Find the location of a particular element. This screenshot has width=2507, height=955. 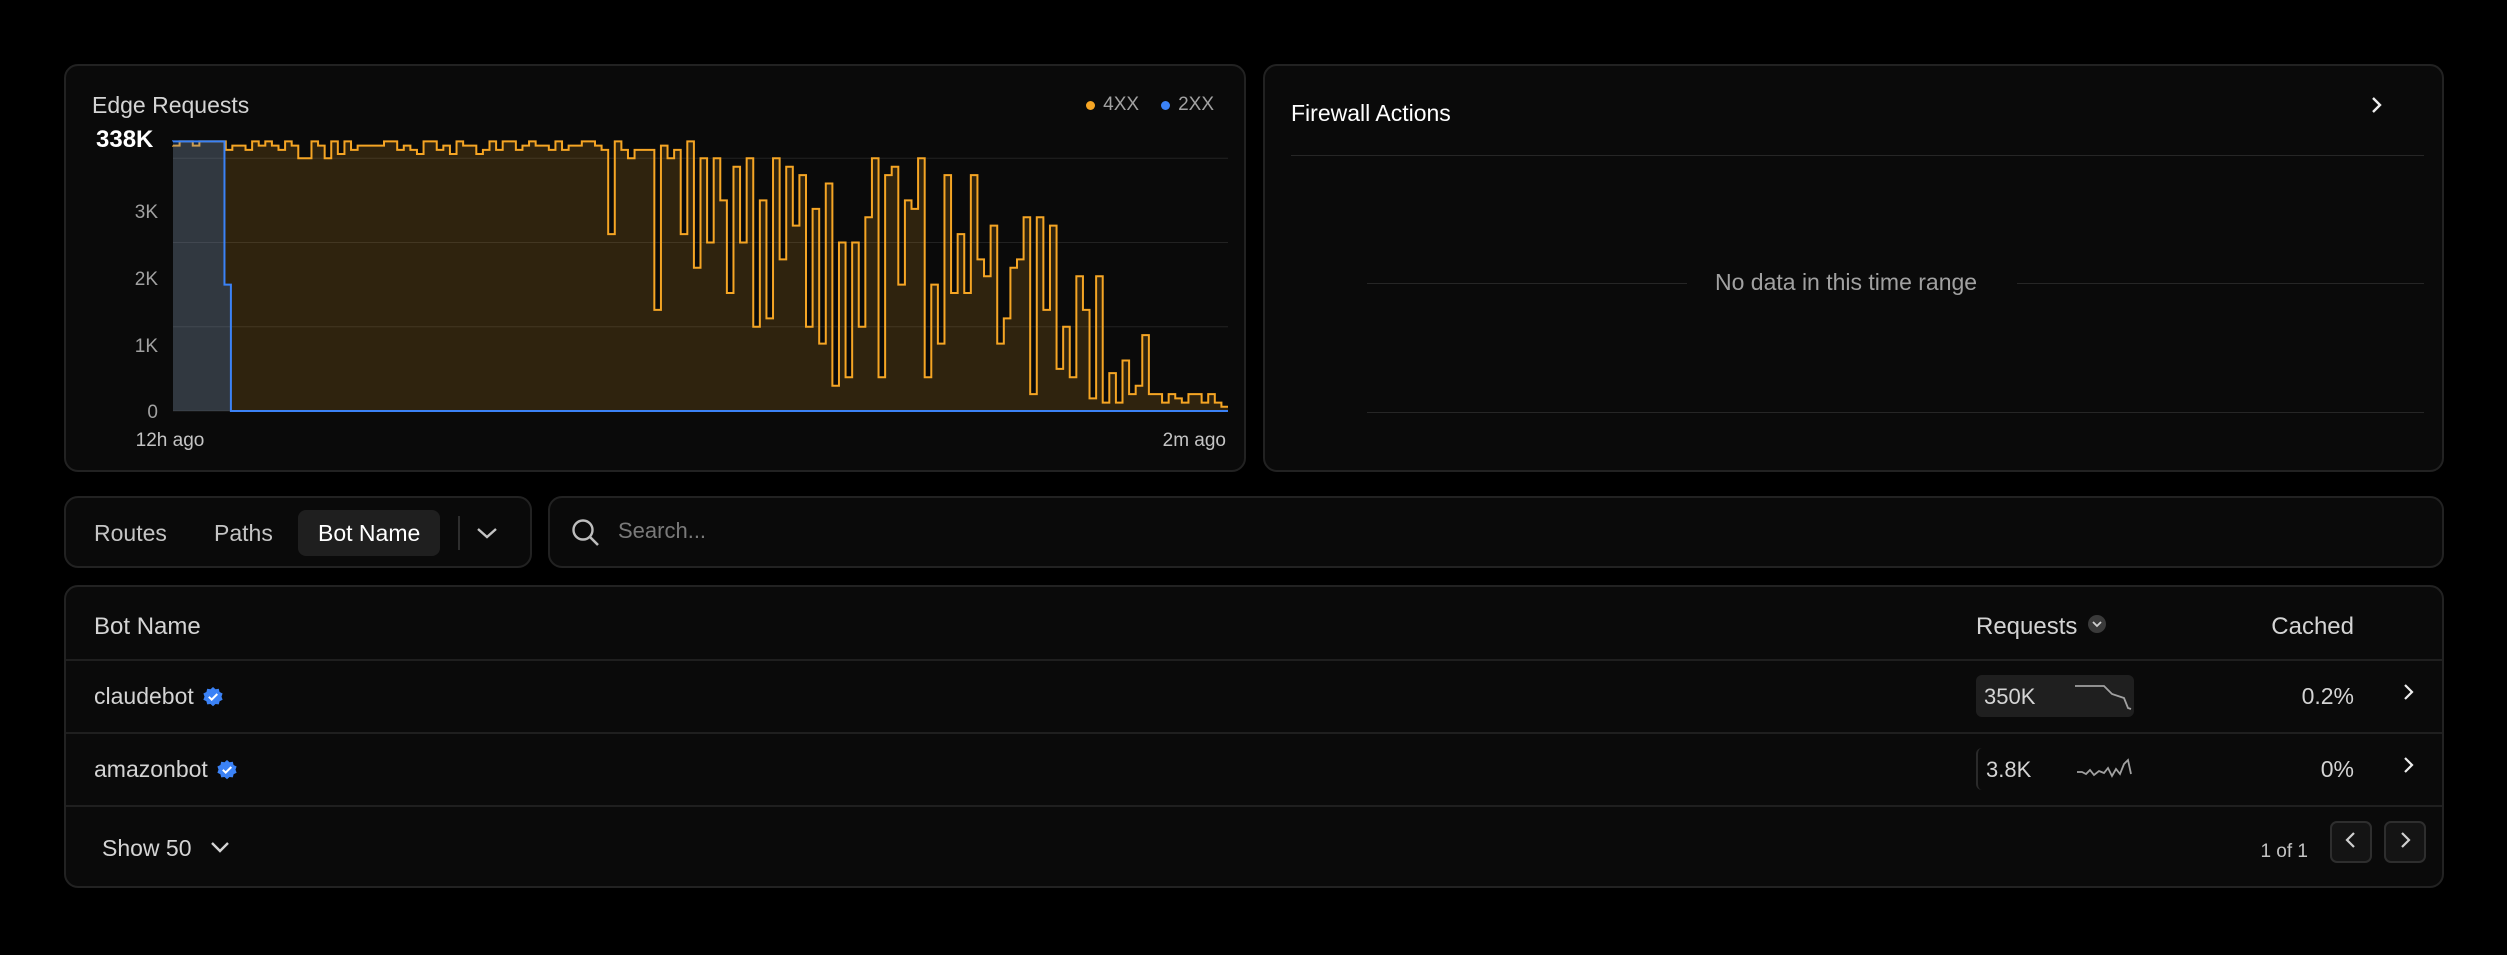

bot-name-cell: claudebot is located at coordinates (159, 696).